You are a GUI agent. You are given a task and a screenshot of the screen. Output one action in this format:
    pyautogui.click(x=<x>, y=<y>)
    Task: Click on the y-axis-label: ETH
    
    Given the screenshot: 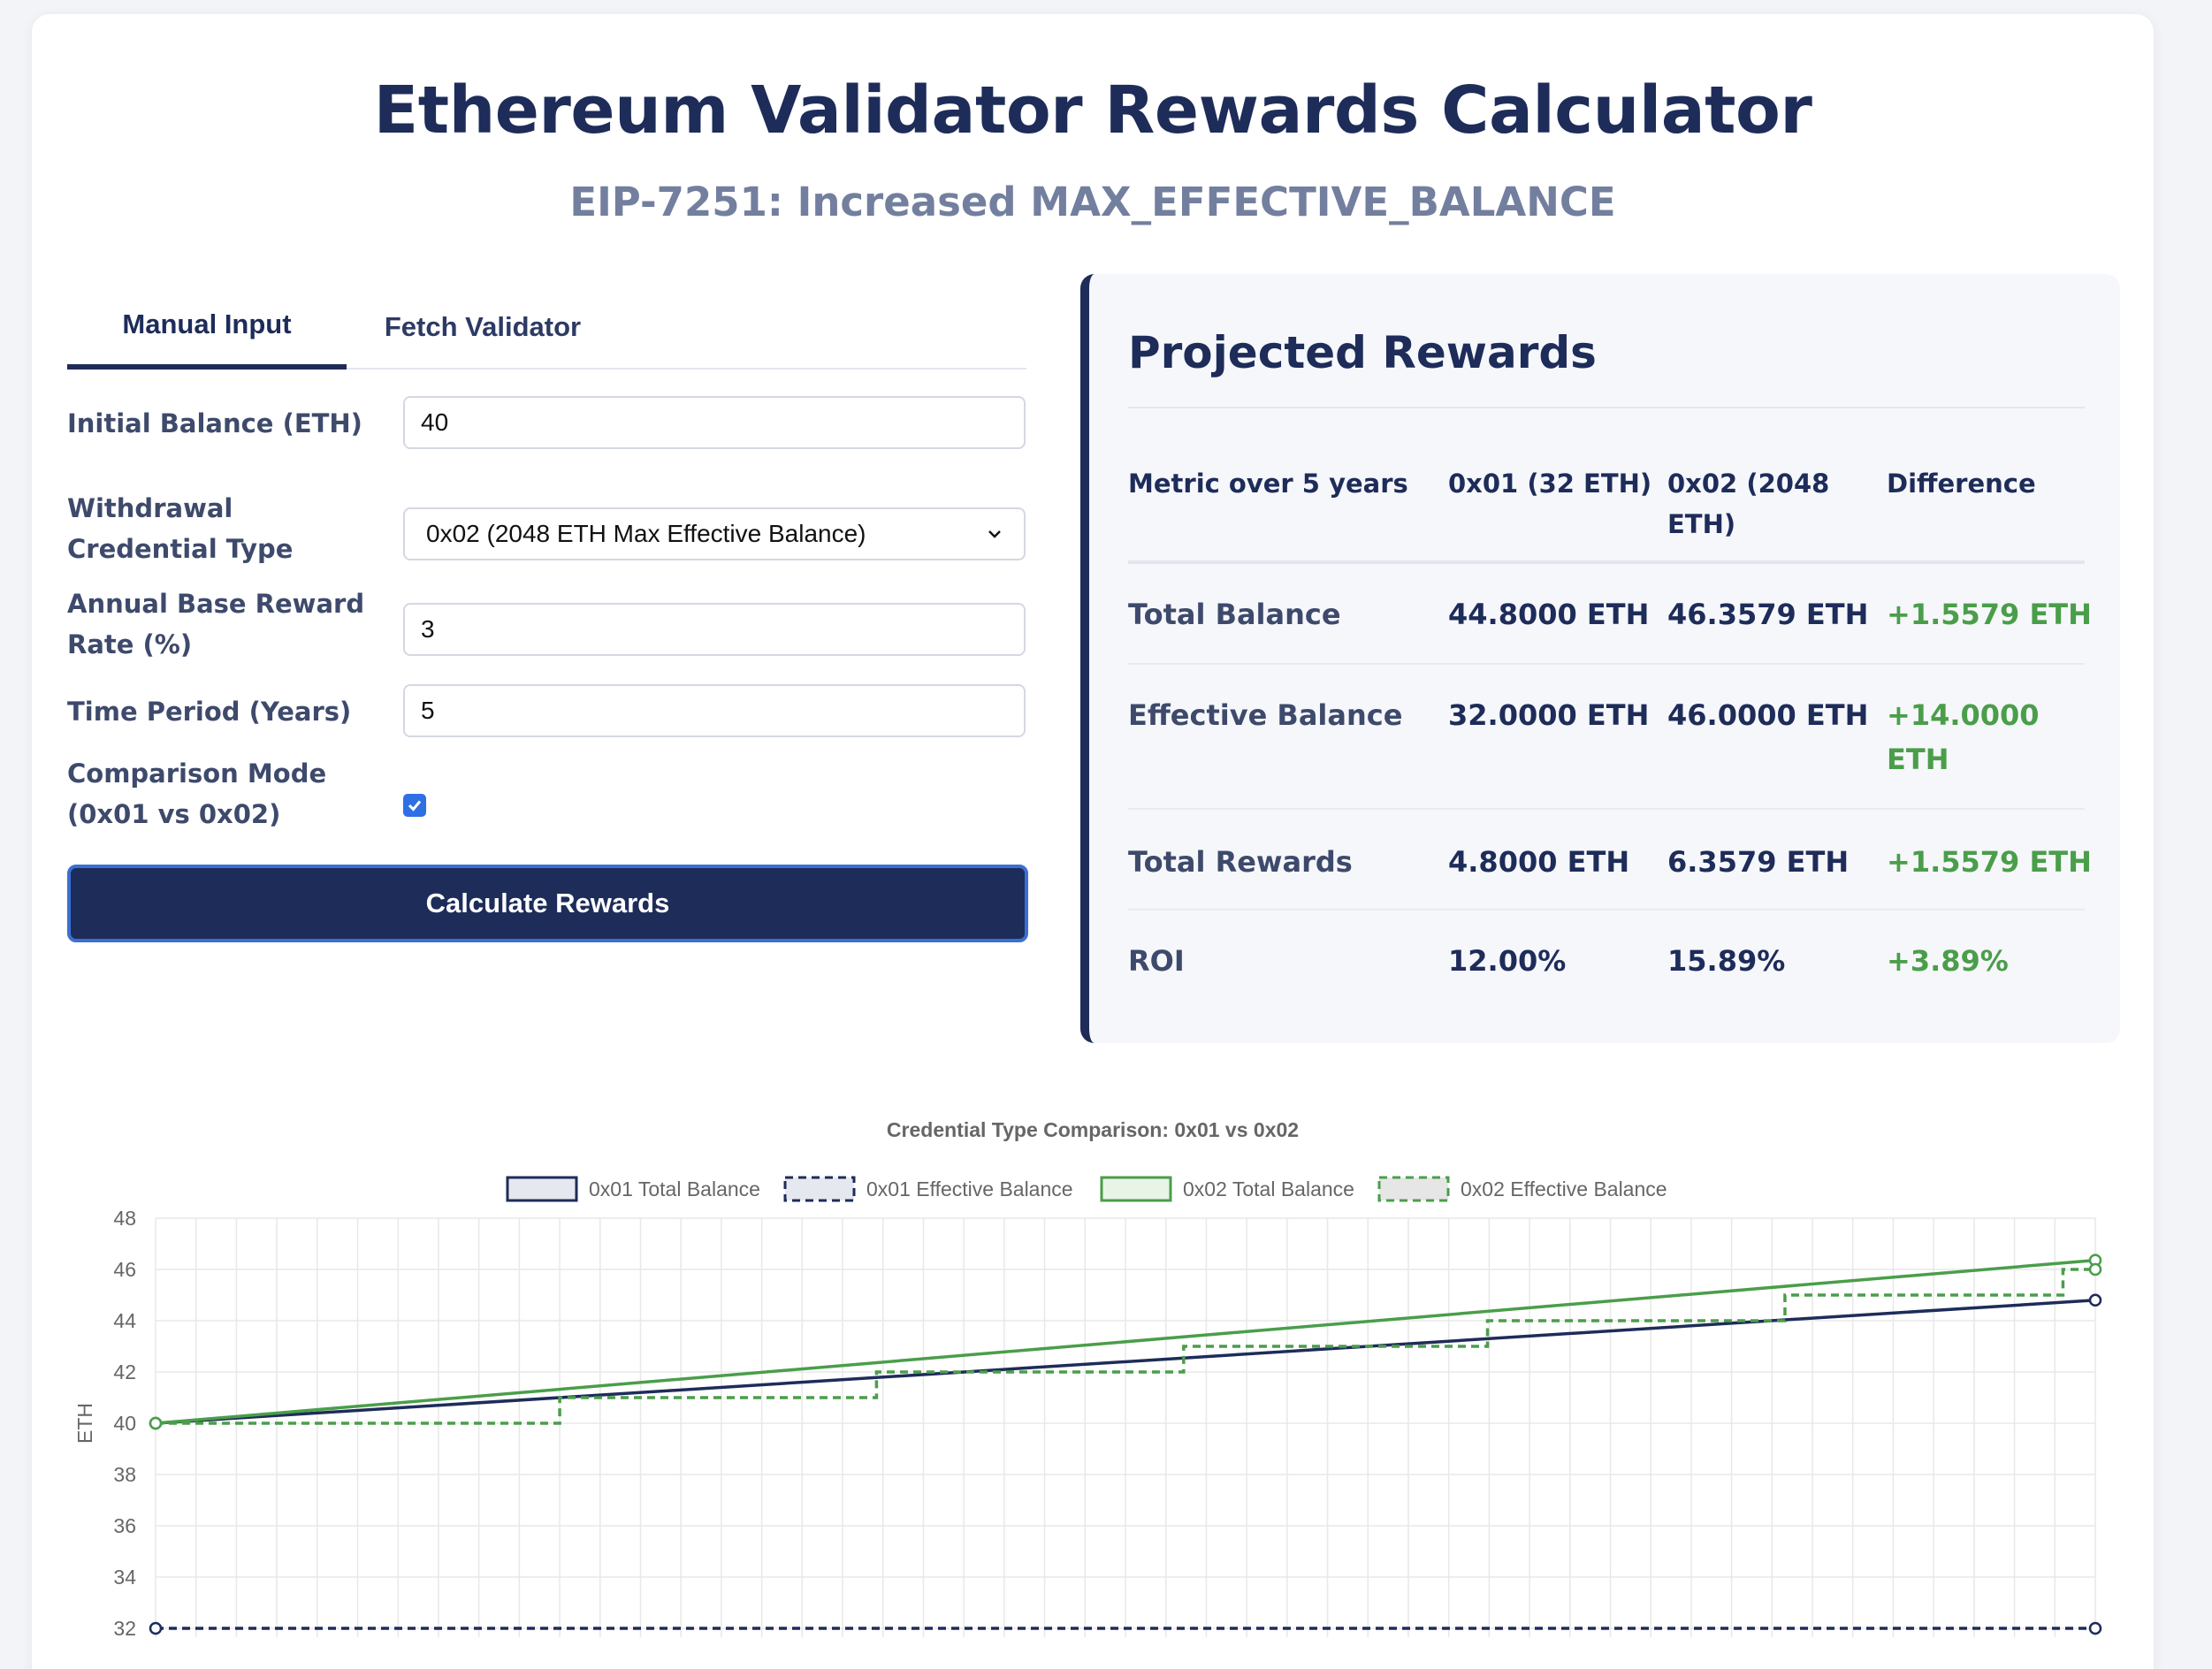 What is the action you would take?
    pyautogui.click(x=84, y=1424)
    